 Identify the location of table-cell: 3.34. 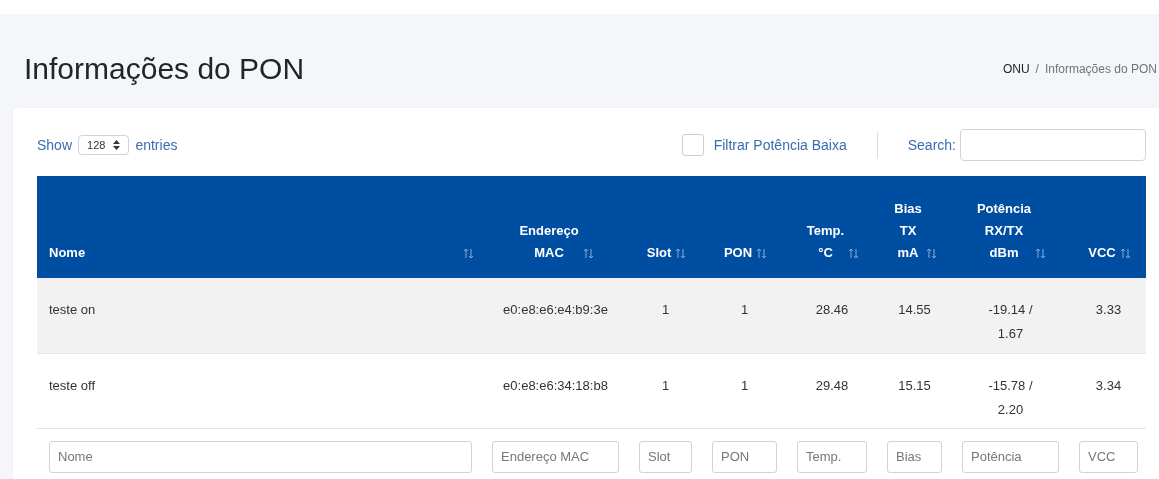
(1108, 385).